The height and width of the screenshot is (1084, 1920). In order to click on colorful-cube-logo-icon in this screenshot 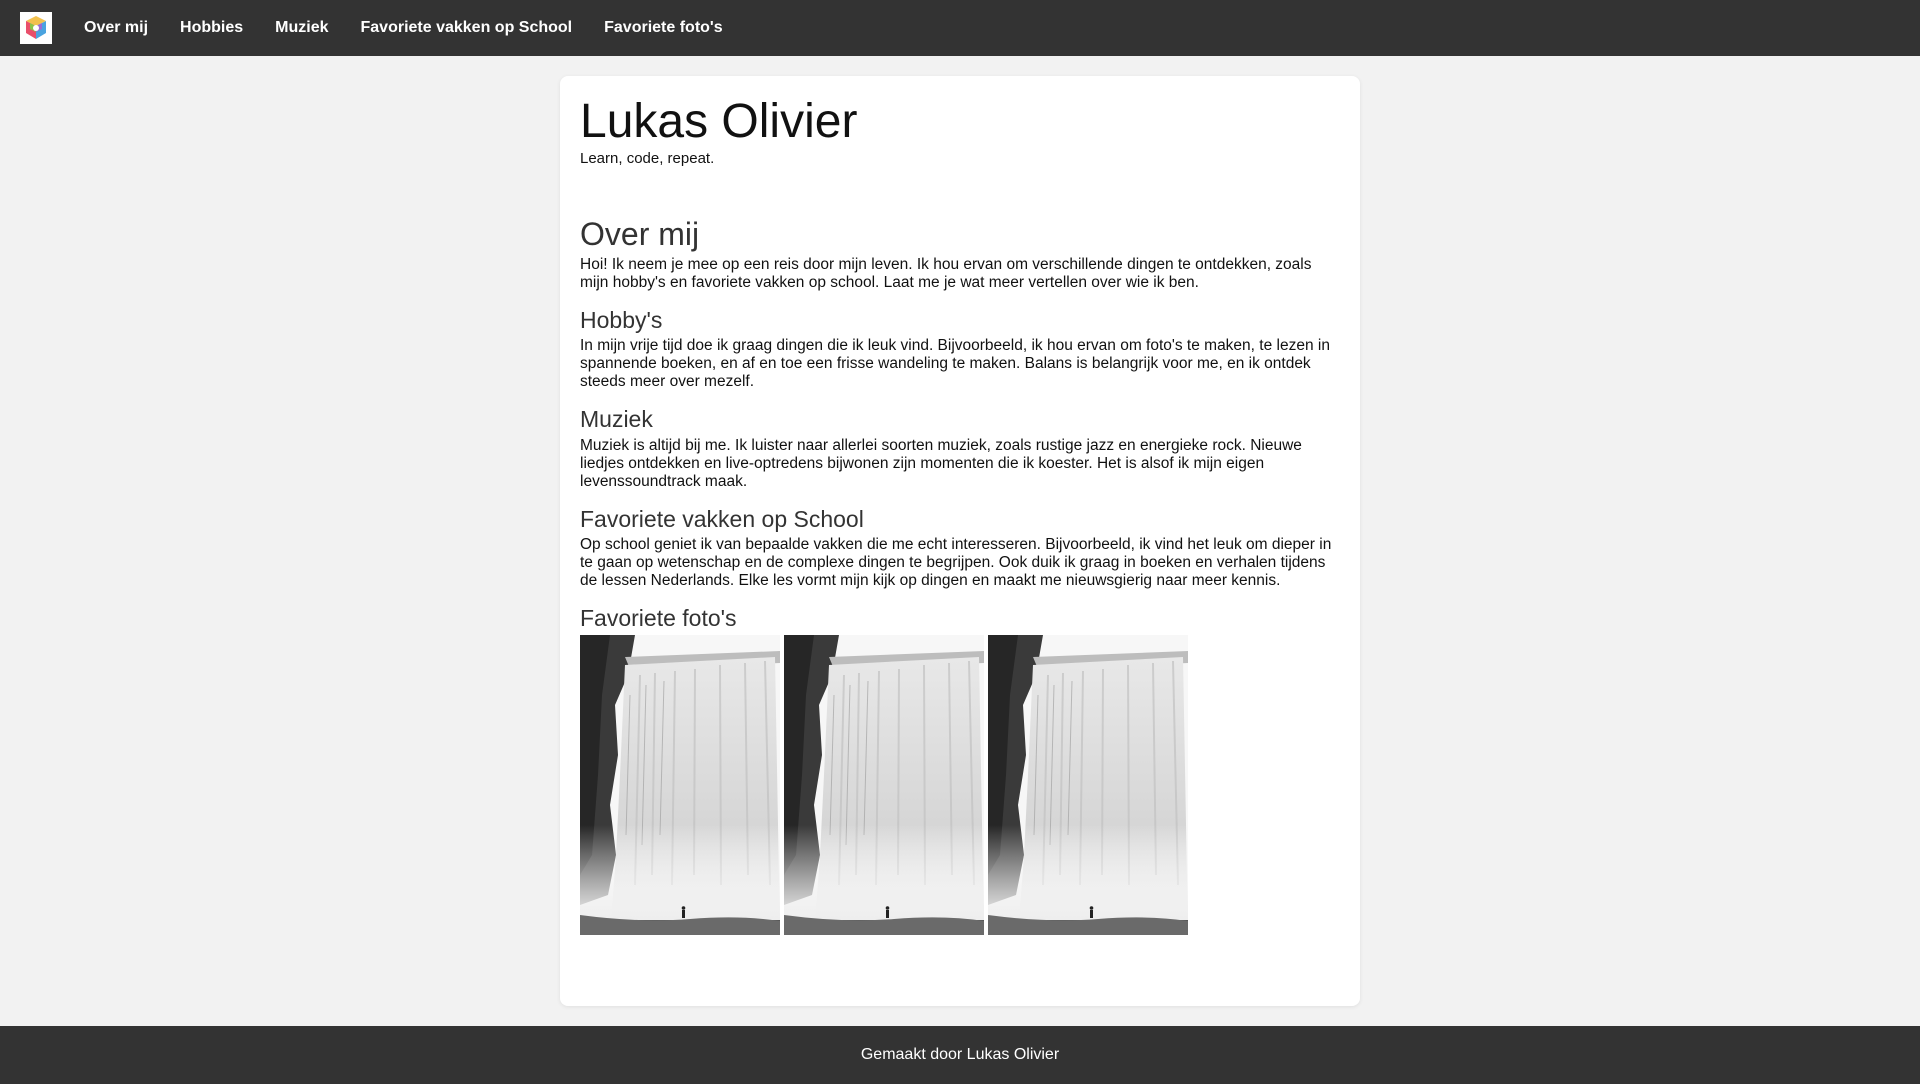, I will do `click(36, 28)`.